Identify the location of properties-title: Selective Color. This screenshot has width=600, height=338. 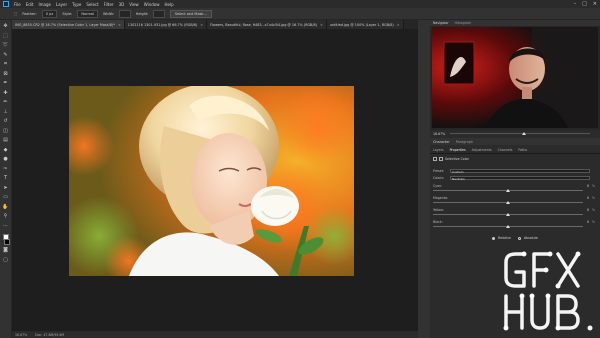
(457, 159).